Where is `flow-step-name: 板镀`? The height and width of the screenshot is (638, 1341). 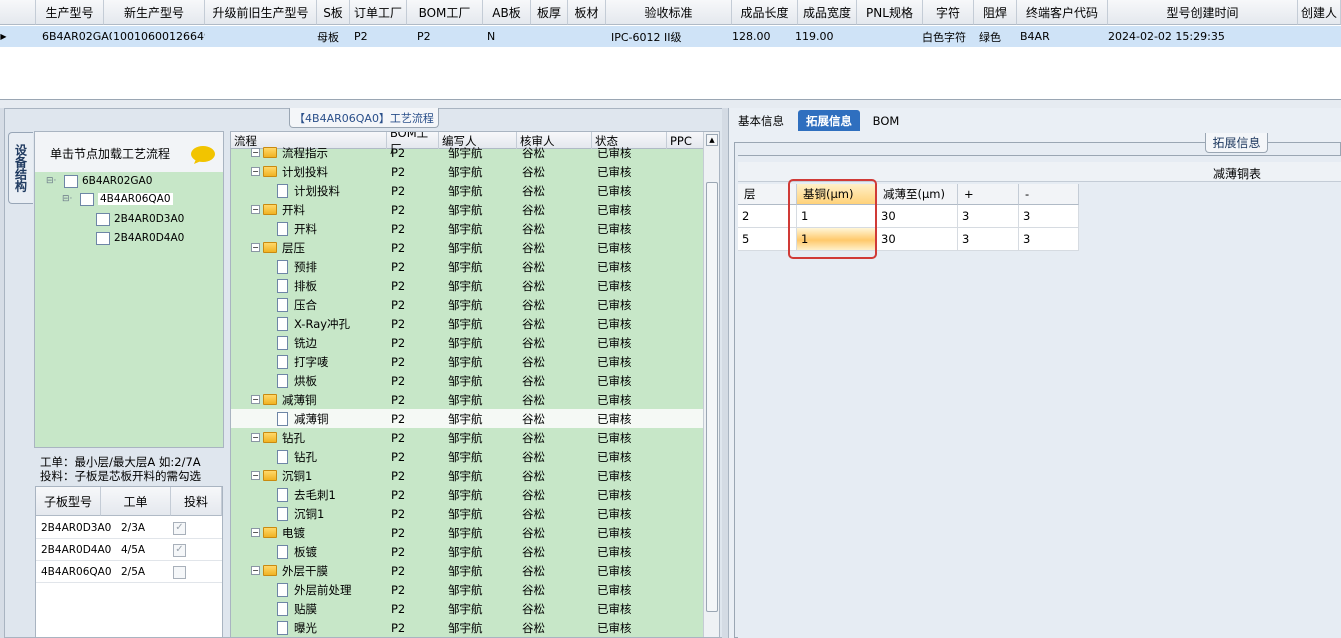
flow-step-name: 板镀 is located at coordinates (297, 551).